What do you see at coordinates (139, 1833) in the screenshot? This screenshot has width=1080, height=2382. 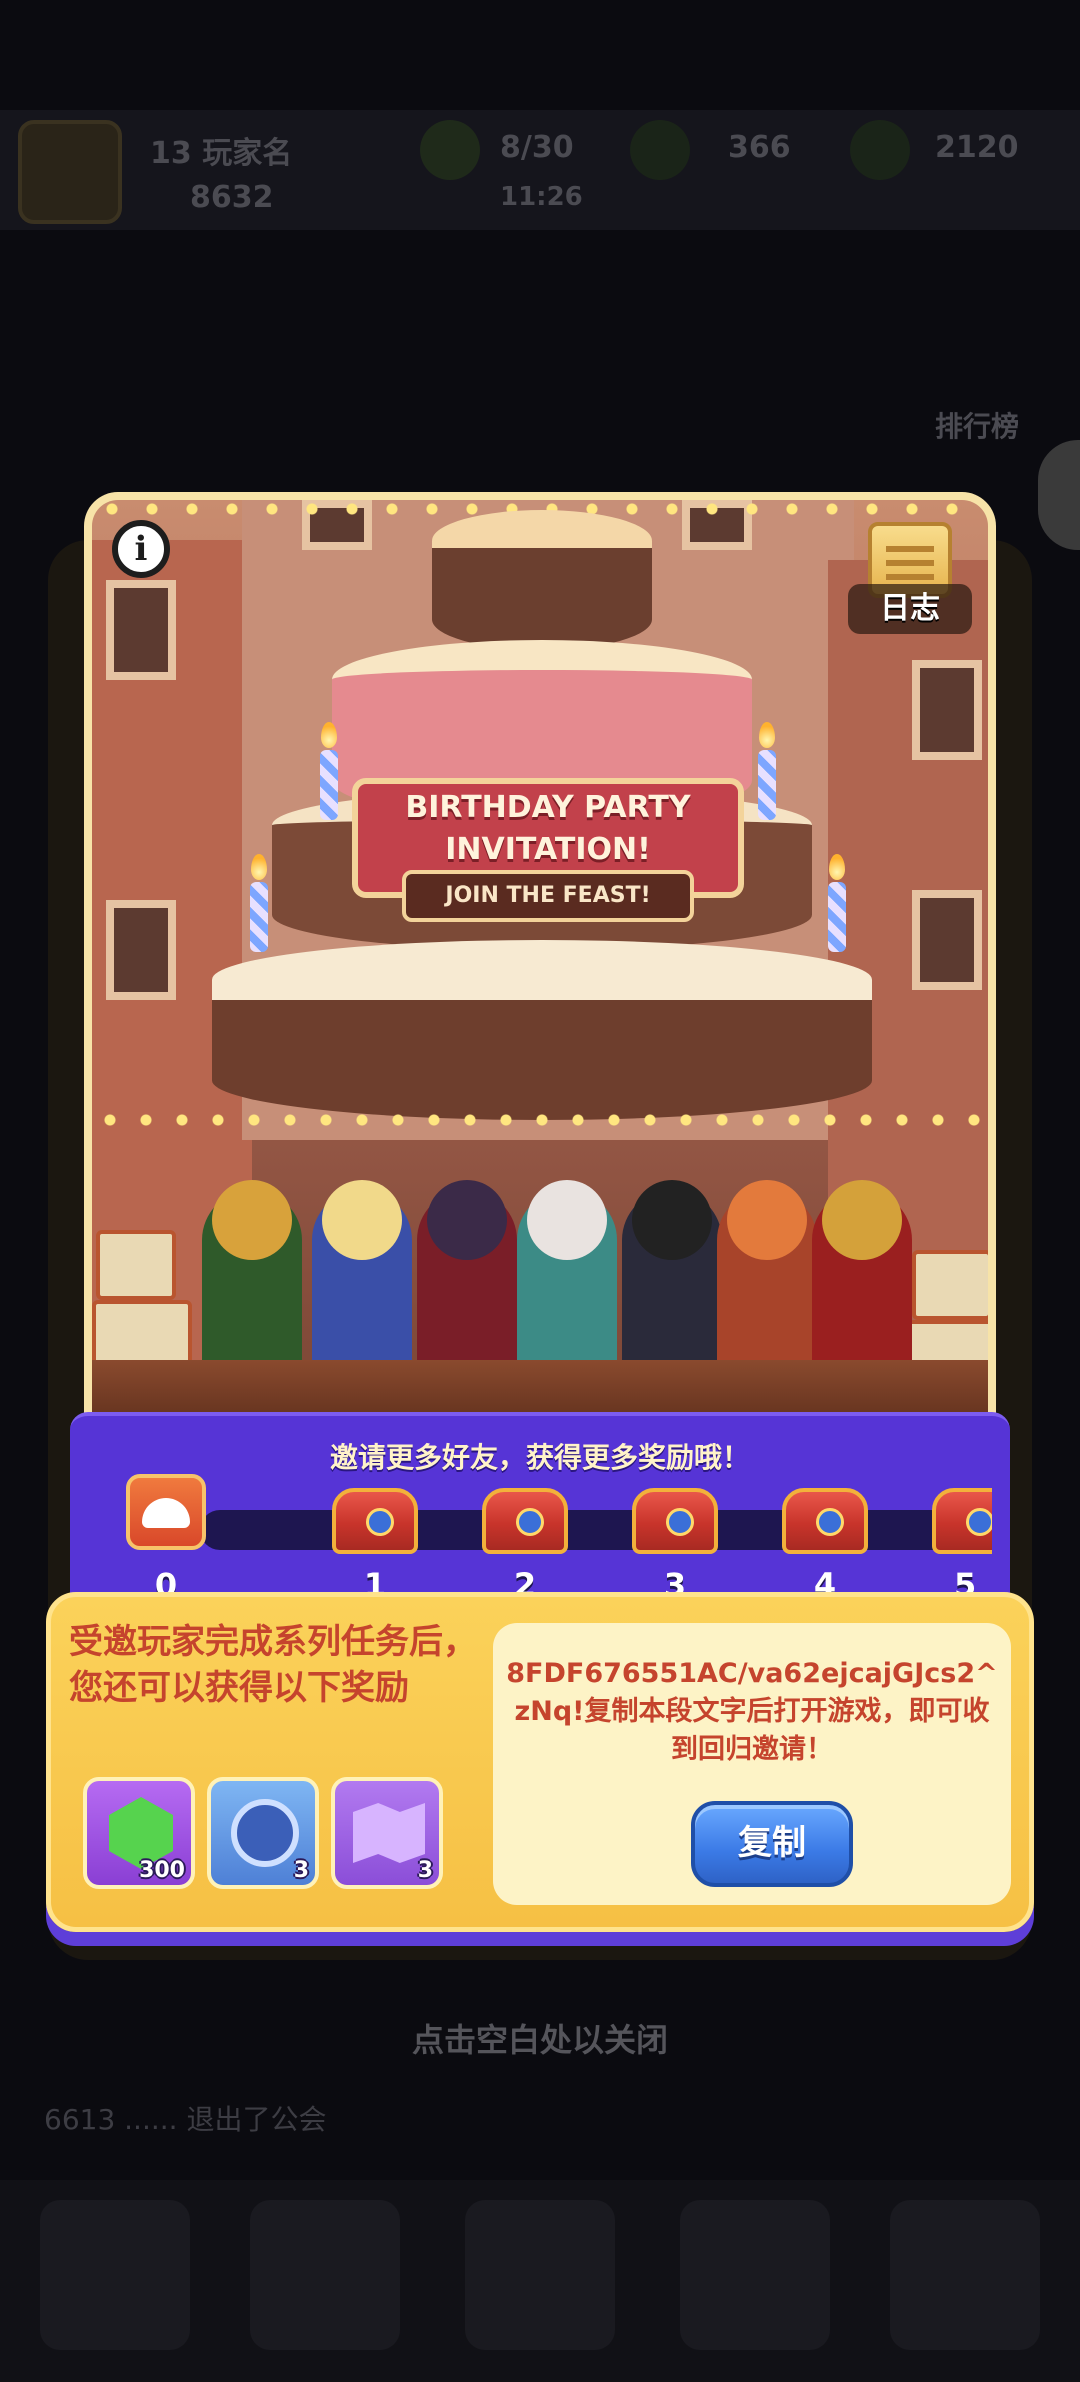 I see `reward-item-gem: 300` at bounding box center [139, 1833].